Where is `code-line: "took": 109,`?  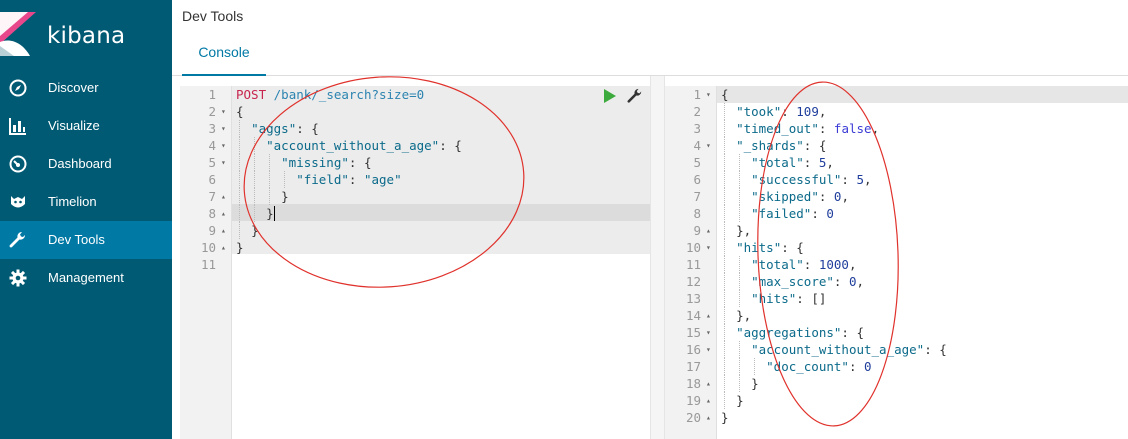 code-line: "took": 109, is located at coordinates (781, 111).